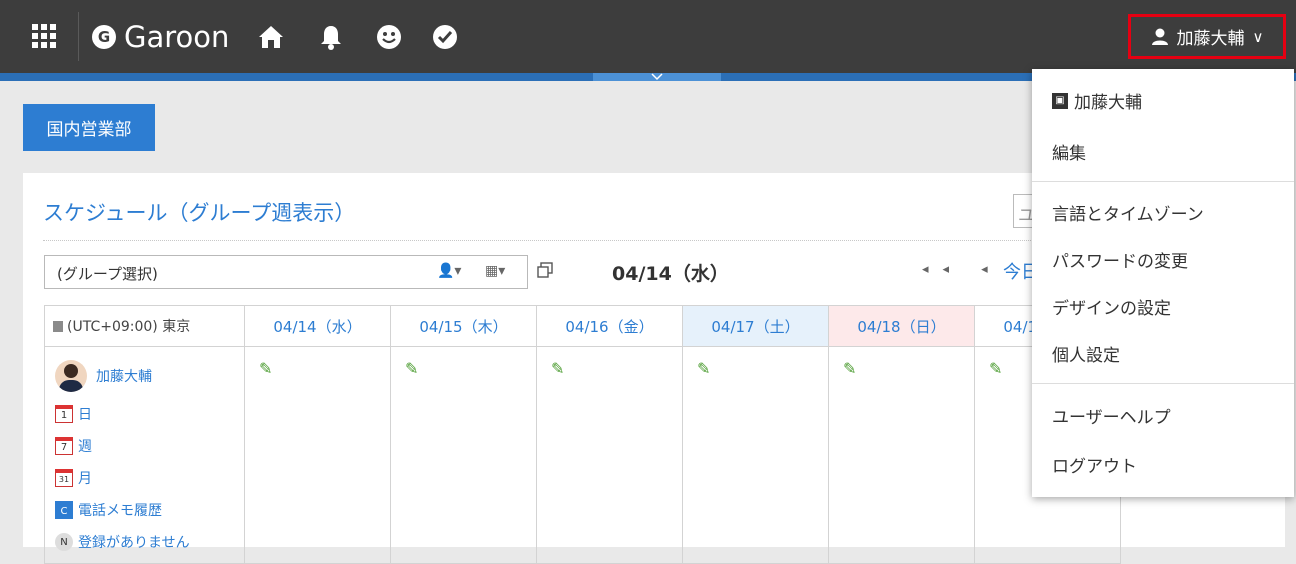  I want to click on chevron-down-icon, so click(657, 77).